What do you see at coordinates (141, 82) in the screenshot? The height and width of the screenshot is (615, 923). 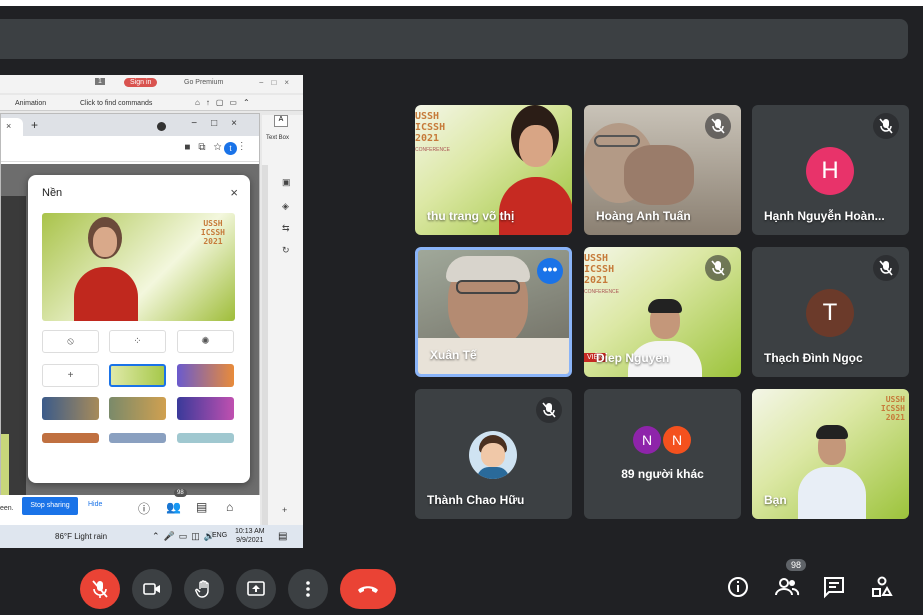 I see `sign-in-button: Sign in` at bounding box center [141, 82].